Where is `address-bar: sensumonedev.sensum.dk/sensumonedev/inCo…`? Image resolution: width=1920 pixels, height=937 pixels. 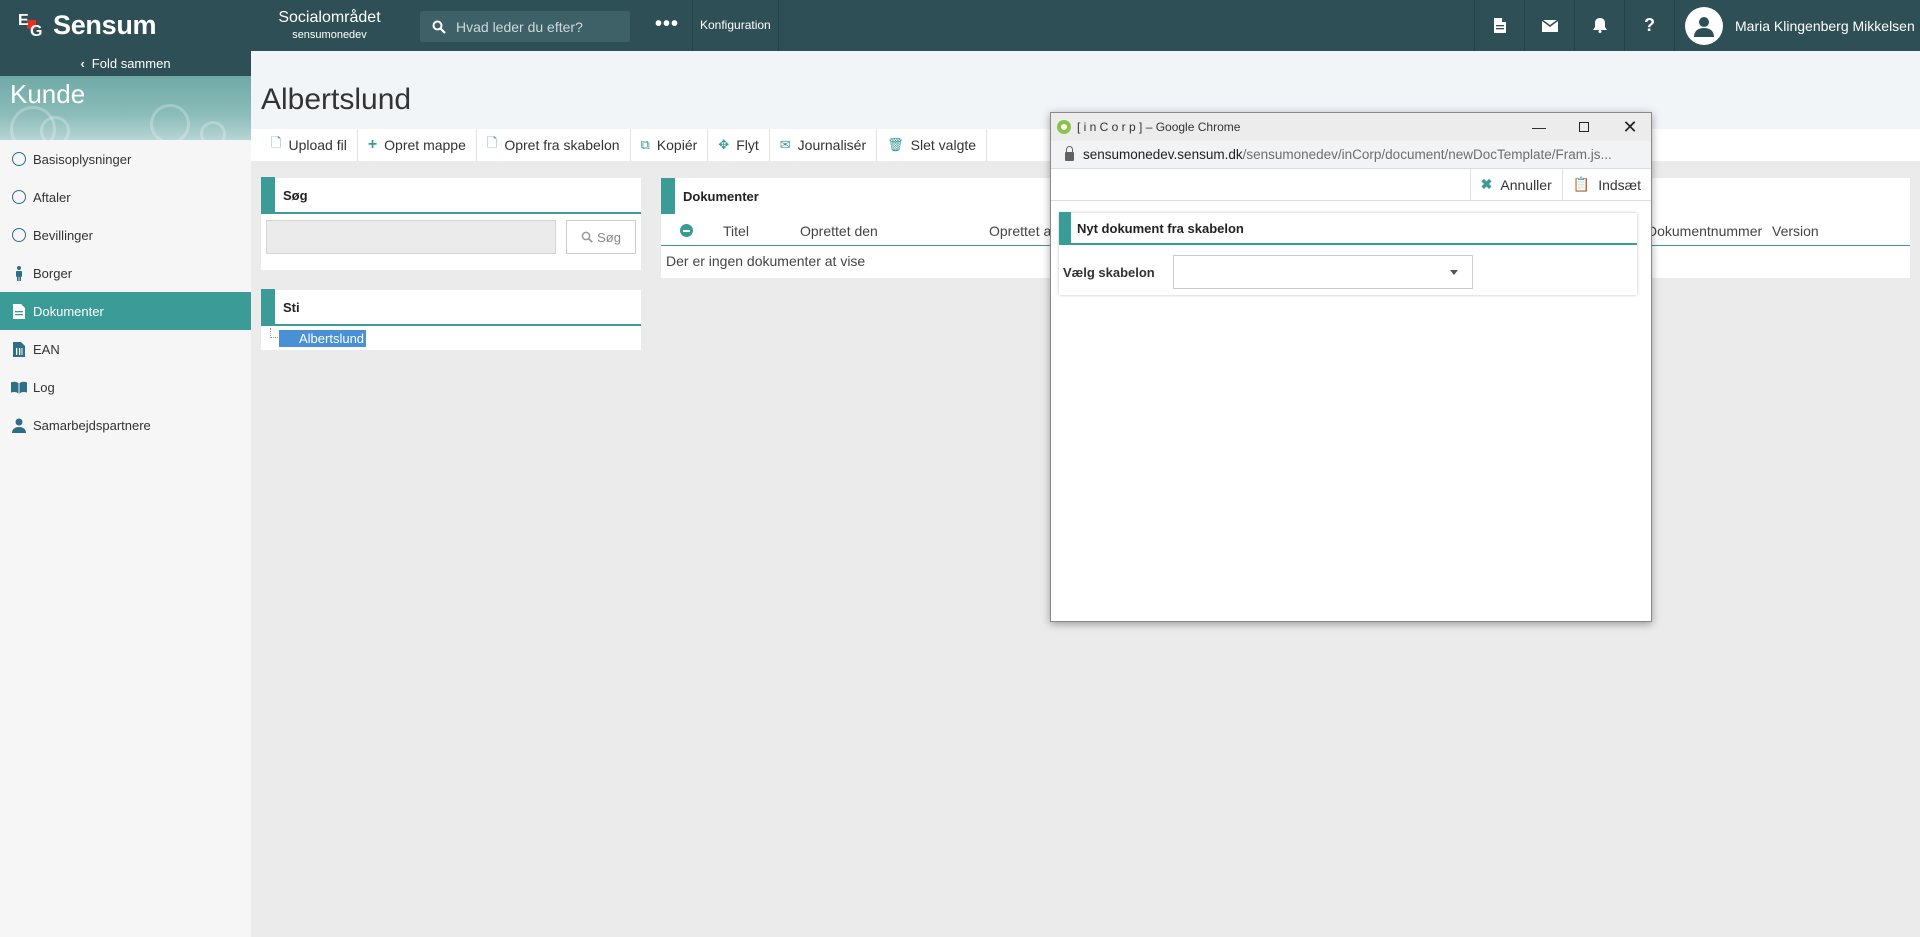 address-bar: sensumonedev.sensum.dk/sensumonedev/inCo… is located at coordinates (1351, 155).